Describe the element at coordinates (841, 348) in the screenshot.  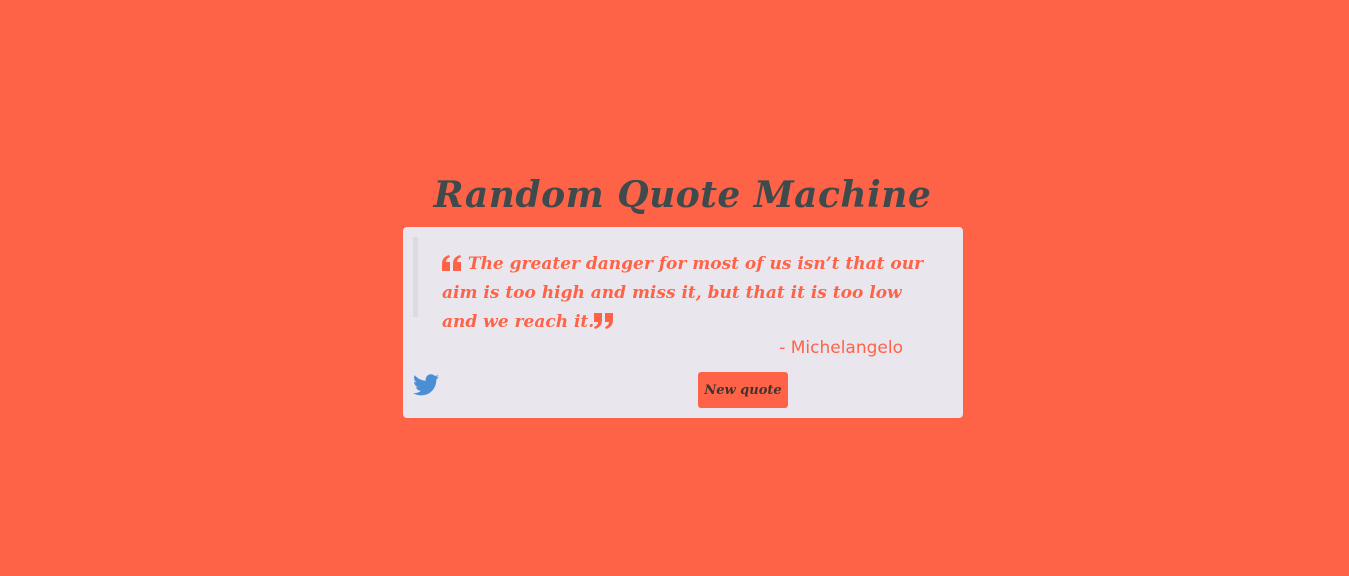
I see `quote-author: - Michelangelo` at that location.